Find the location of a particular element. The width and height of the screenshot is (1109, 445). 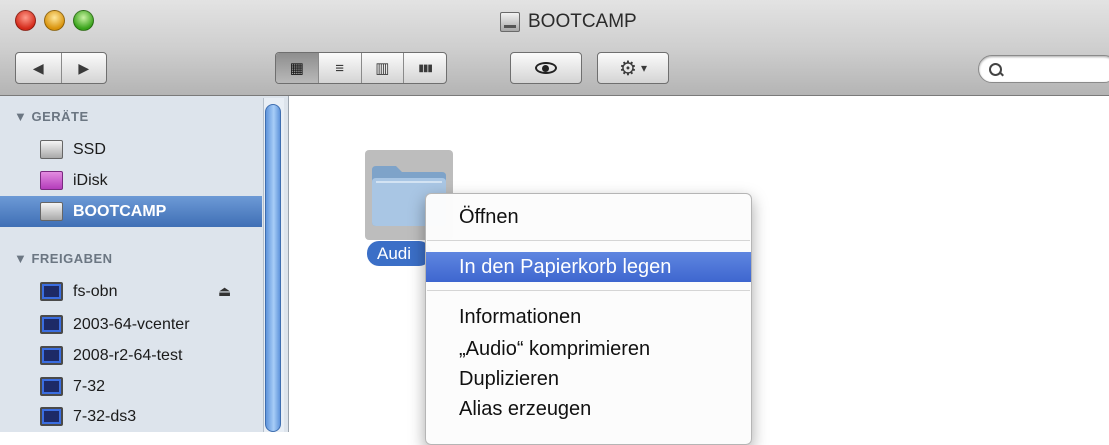

menu-item-move-to-trash: In den Papierkorb legen is located at coordinates (588, 267).